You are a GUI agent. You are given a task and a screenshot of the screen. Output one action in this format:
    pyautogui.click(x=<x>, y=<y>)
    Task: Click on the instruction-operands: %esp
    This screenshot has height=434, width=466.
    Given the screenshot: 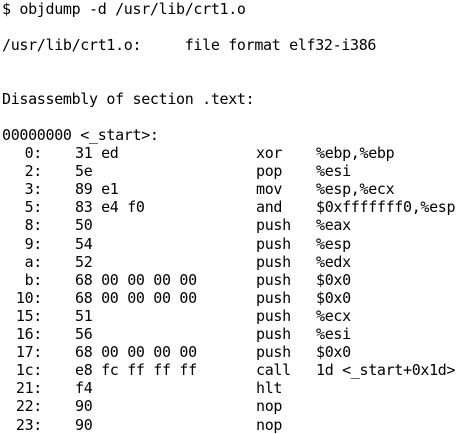 What is the action you would take?
    pyautogui.click(x=333, y=243)
    